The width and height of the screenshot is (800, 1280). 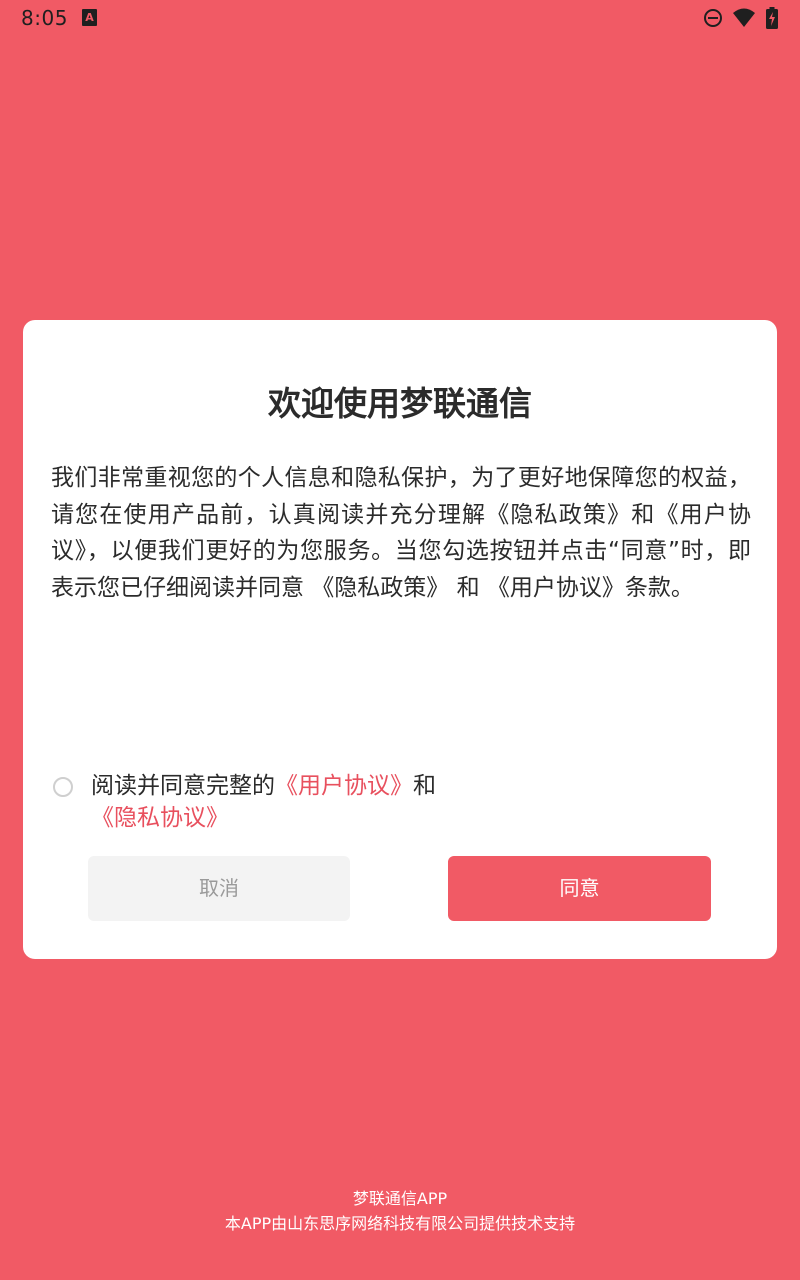 What do you see at coordinates (772, 18) in the screenshot?
I see `battery-charging-icon` at bounding box center [772, 18].